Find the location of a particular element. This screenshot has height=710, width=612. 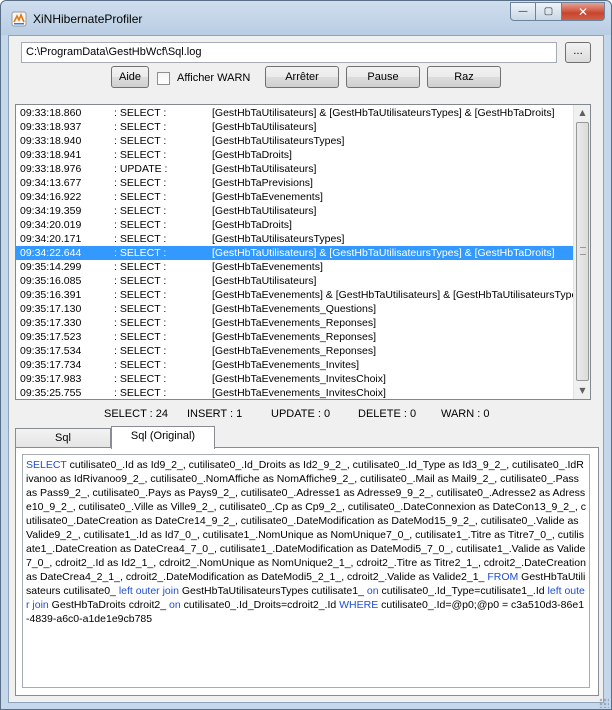

log-type: : UPDATE : is located at coordinates (141, 169).